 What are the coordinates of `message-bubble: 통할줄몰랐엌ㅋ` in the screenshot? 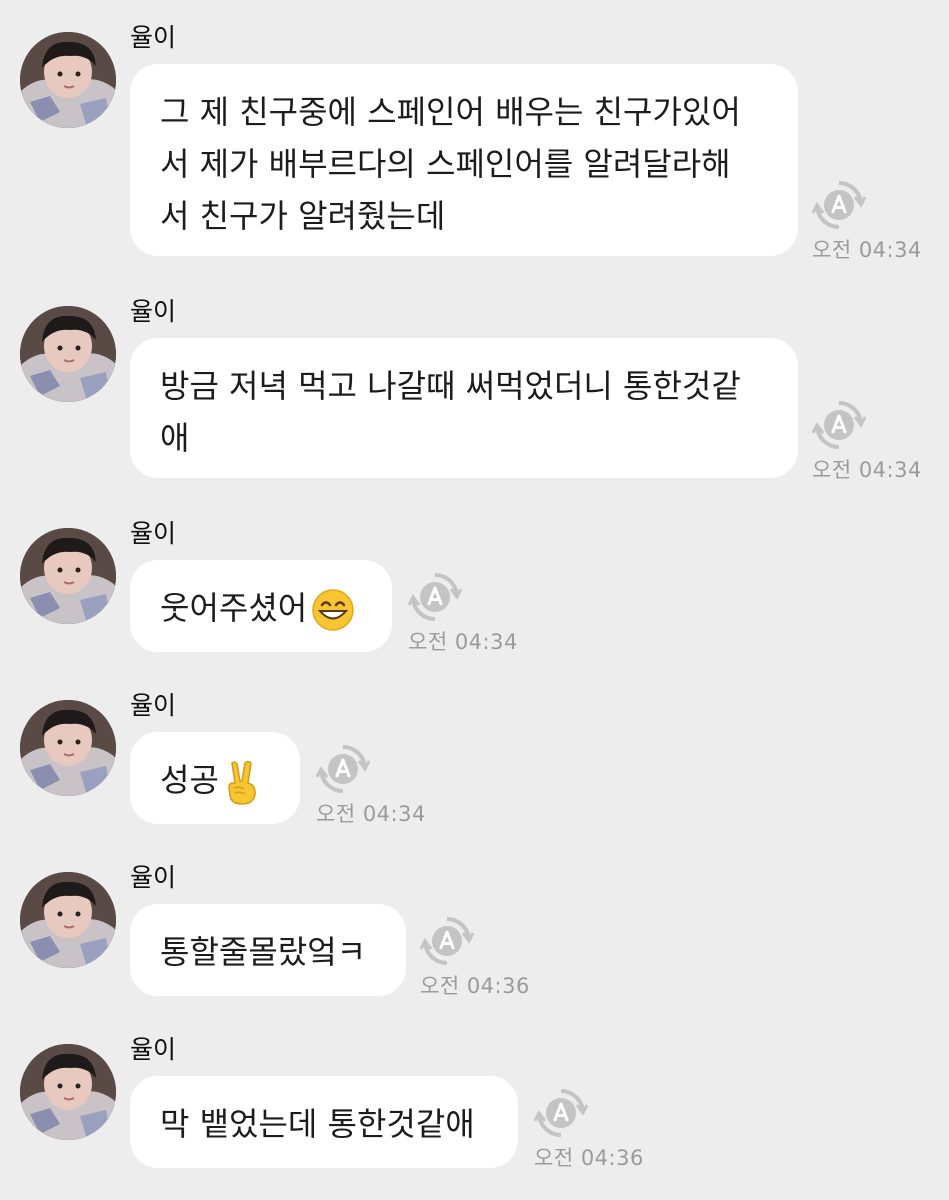 It's located at (268, 950).